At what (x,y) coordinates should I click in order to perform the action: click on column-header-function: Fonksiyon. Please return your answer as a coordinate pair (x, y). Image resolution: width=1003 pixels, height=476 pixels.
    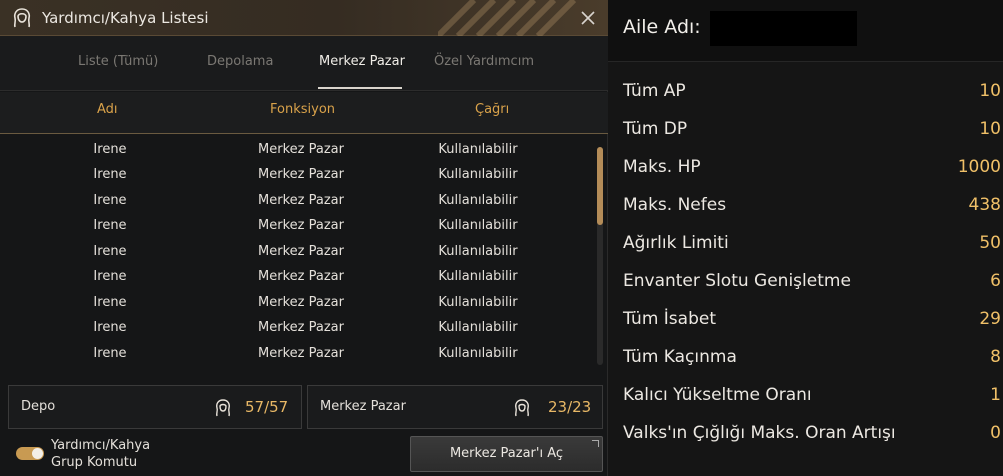
    Looking at the image, I should click on (303, 109).